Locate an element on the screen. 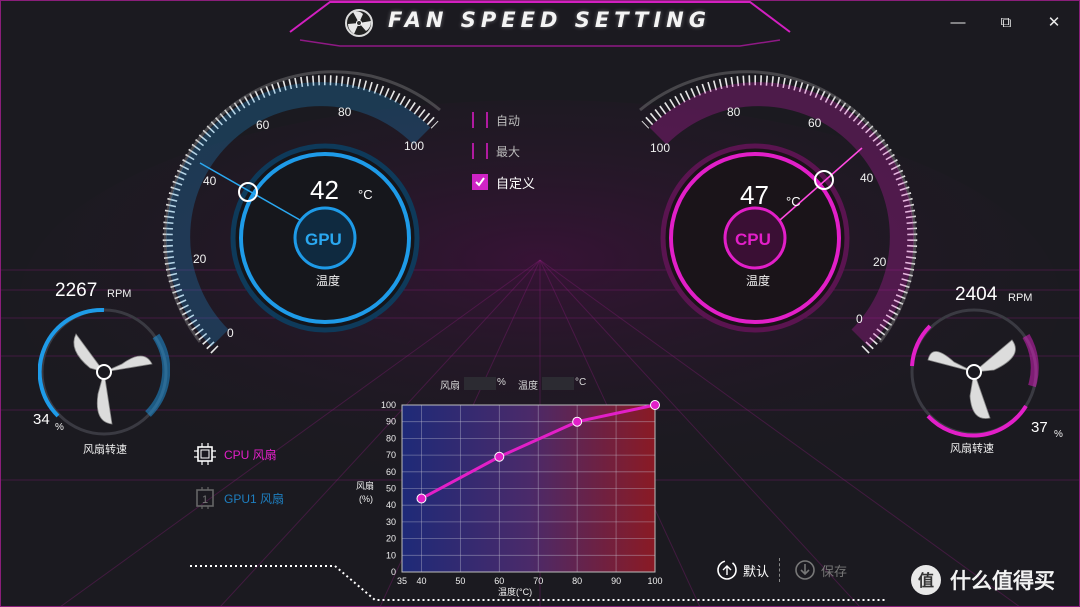  cpu-gauge-dial is located at coordinates (778, 212).